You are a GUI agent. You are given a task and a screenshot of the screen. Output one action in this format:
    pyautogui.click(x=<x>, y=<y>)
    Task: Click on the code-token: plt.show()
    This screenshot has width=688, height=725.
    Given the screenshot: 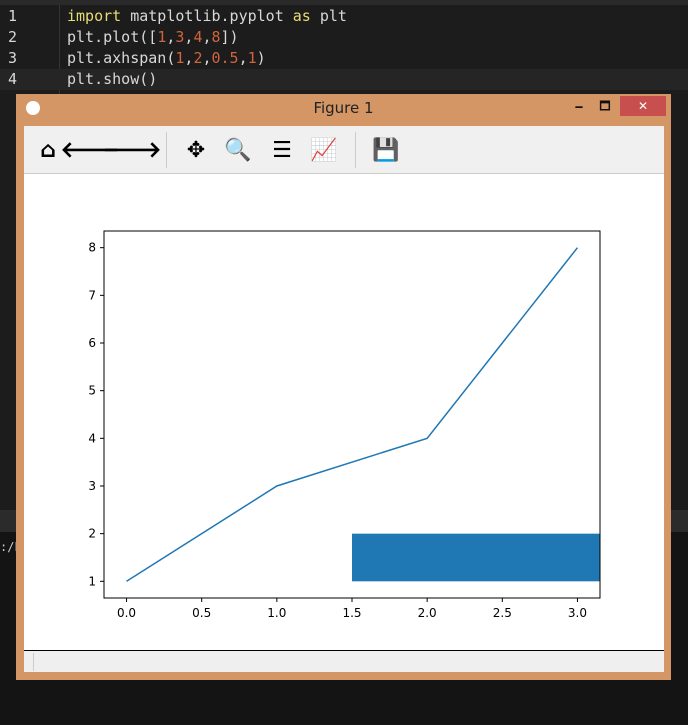 What is the action you would take?
    pyautogui.click(x=112, y=79)
    